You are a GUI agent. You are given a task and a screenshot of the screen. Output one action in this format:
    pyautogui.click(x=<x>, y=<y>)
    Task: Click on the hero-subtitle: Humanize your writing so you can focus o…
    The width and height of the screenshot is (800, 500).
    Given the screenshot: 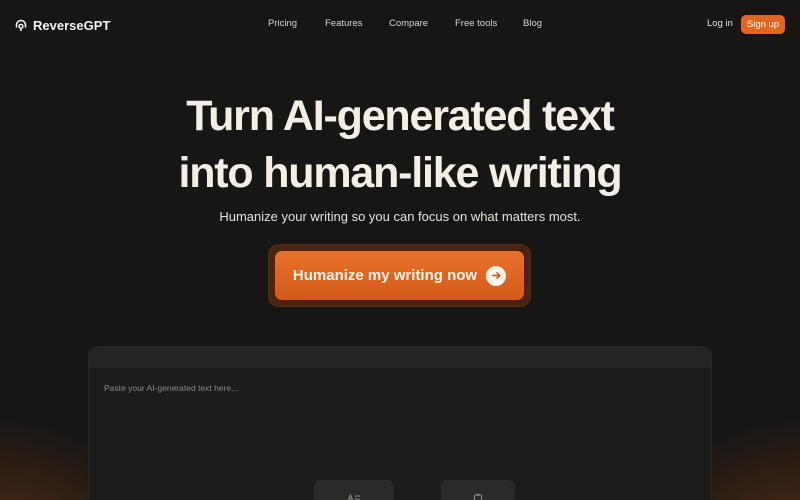 What is the action you would take?
    pyautogui.click(x=400, y=216)
    